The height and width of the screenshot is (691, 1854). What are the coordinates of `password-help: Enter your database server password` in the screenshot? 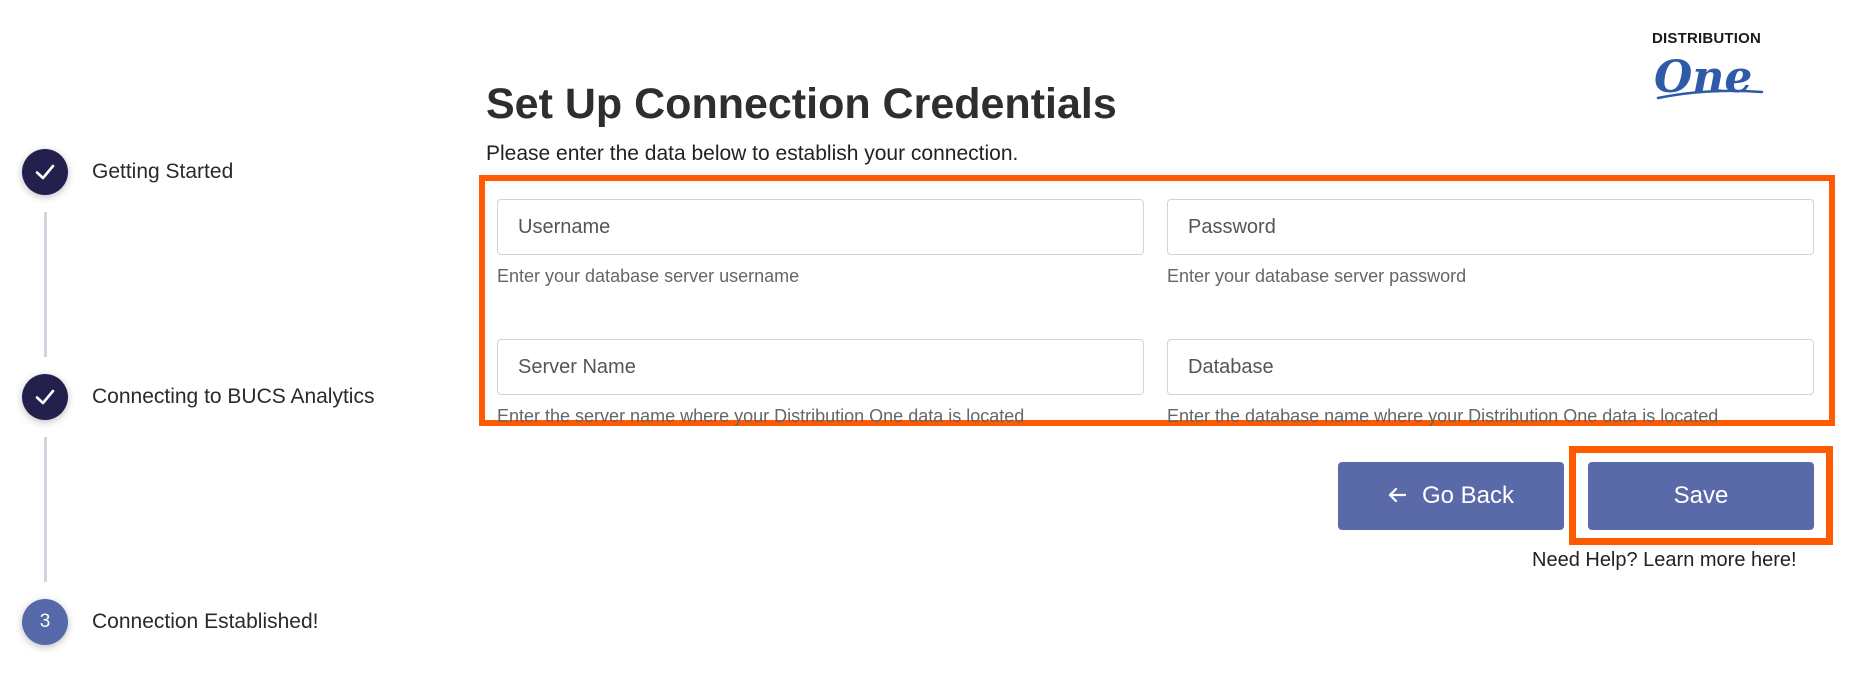 It's located at (1317, 276).